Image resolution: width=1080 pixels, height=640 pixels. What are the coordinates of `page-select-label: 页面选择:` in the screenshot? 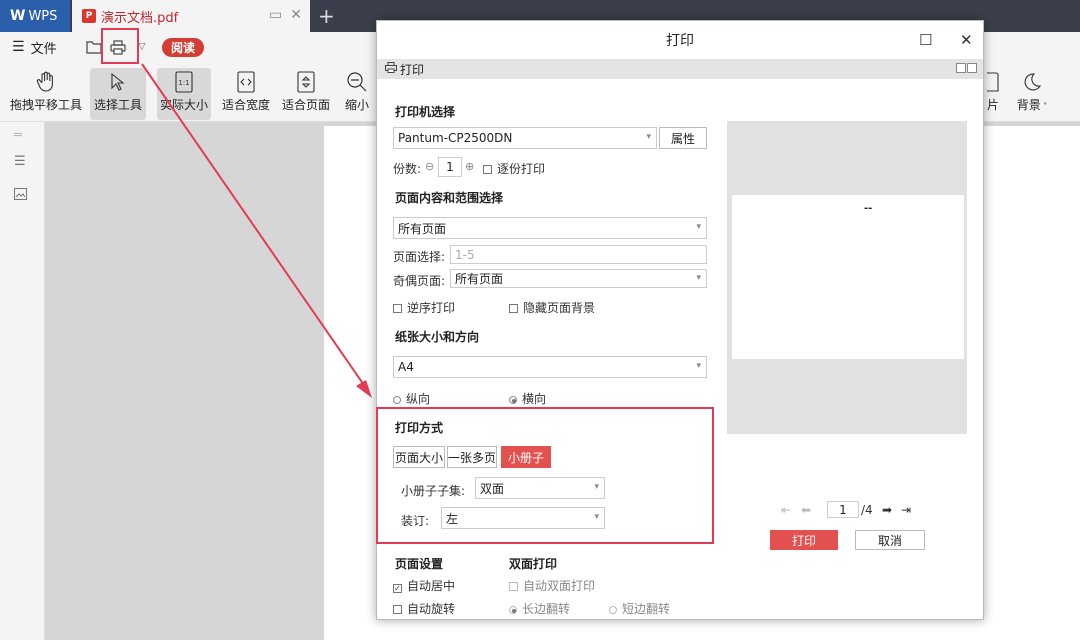 It's located at (419, 257).